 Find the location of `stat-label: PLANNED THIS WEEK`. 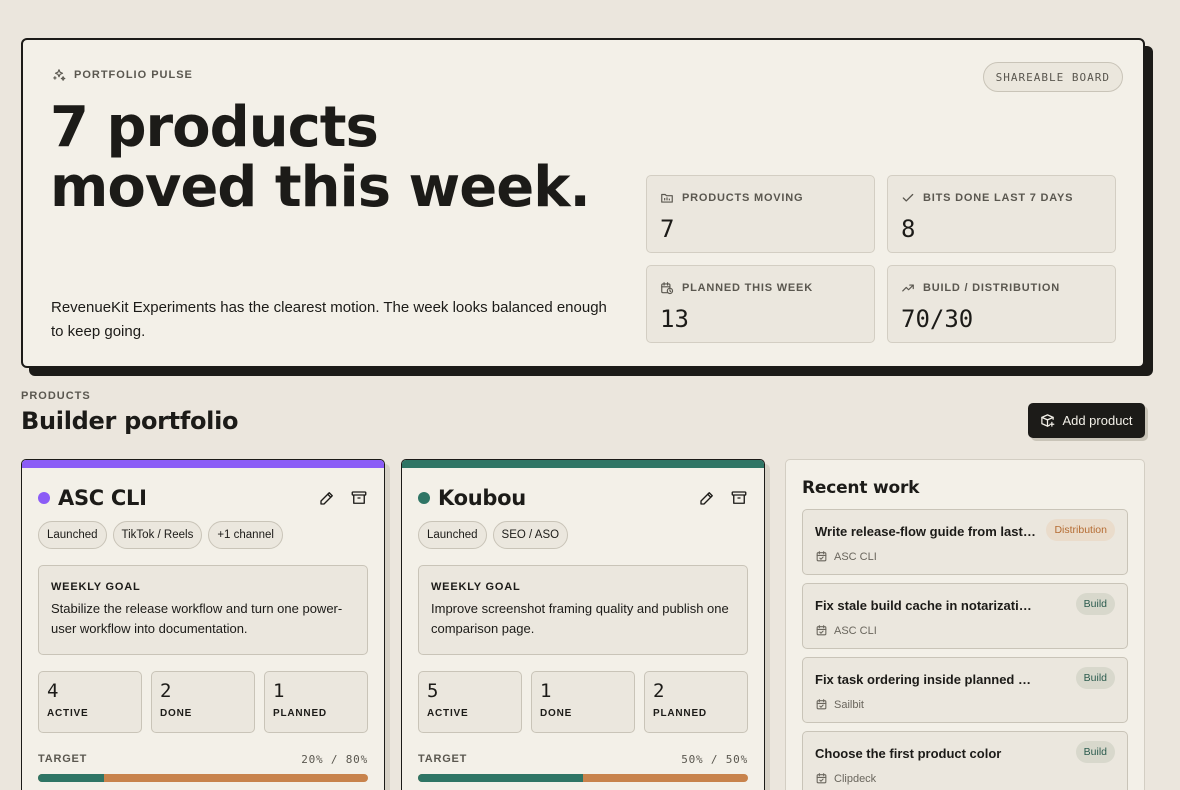

stat-label: PLANNED THIS WEEK is located at coordinates (747, 288).